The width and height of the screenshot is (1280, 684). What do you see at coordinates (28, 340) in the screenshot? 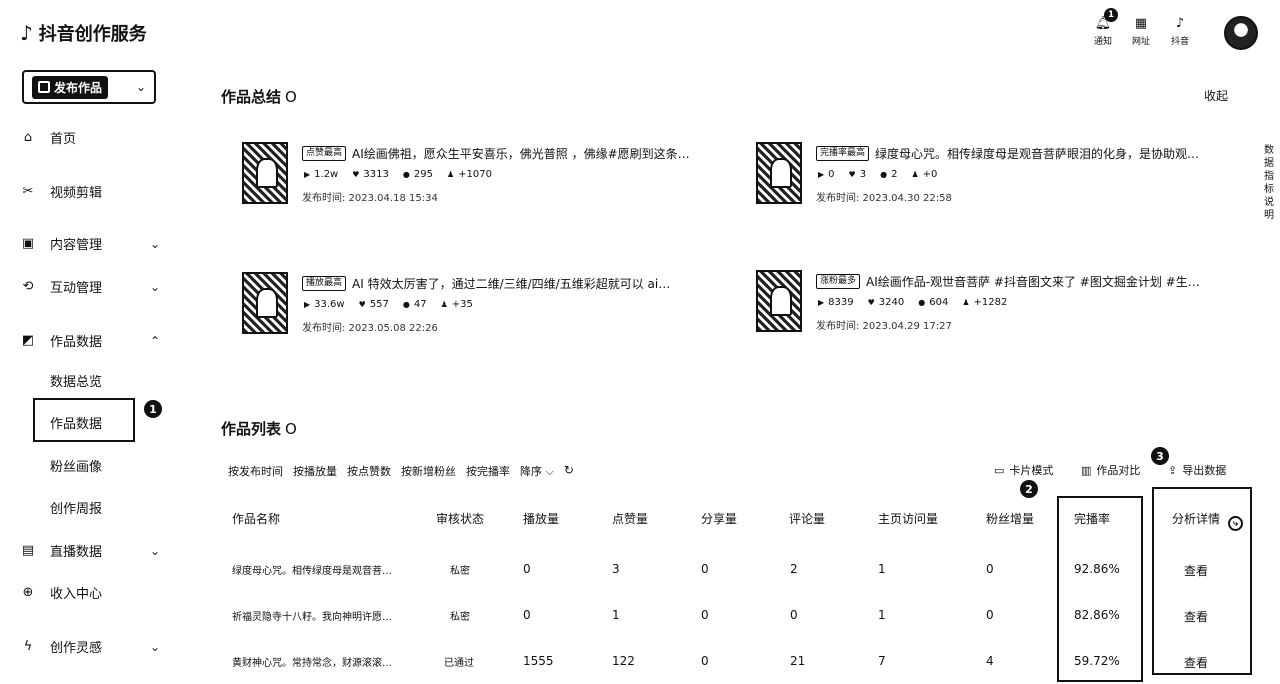
I see `chart-icon: ◩` at bounding box center [28, 340].